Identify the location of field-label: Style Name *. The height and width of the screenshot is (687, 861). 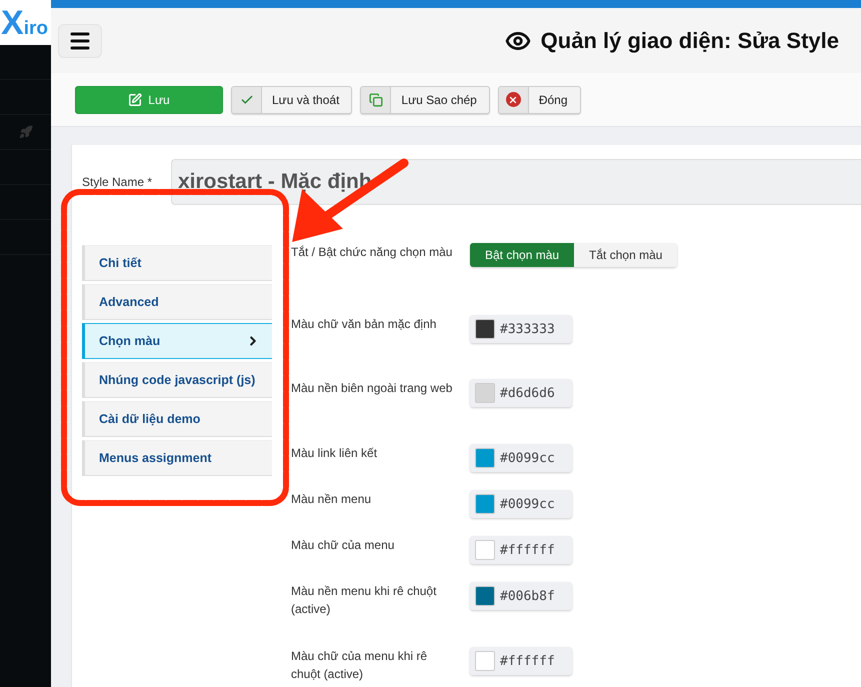
(118, 182).